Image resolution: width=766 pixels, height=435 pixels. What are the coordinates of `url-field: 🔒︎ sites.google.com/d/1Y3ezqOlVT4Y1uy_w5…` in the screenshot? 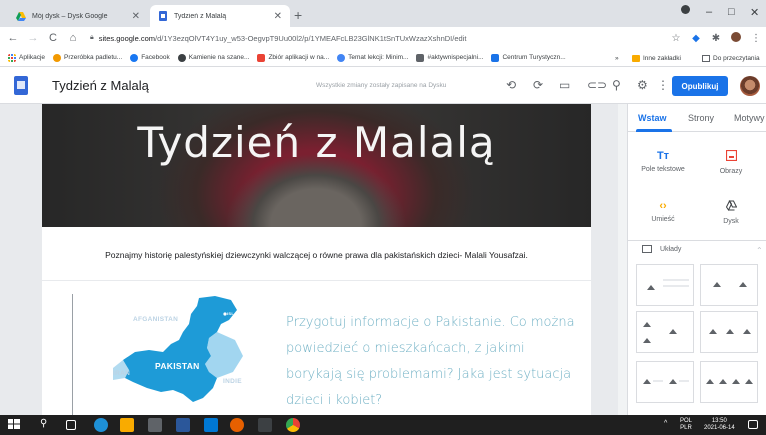 It's located at (378, 38).